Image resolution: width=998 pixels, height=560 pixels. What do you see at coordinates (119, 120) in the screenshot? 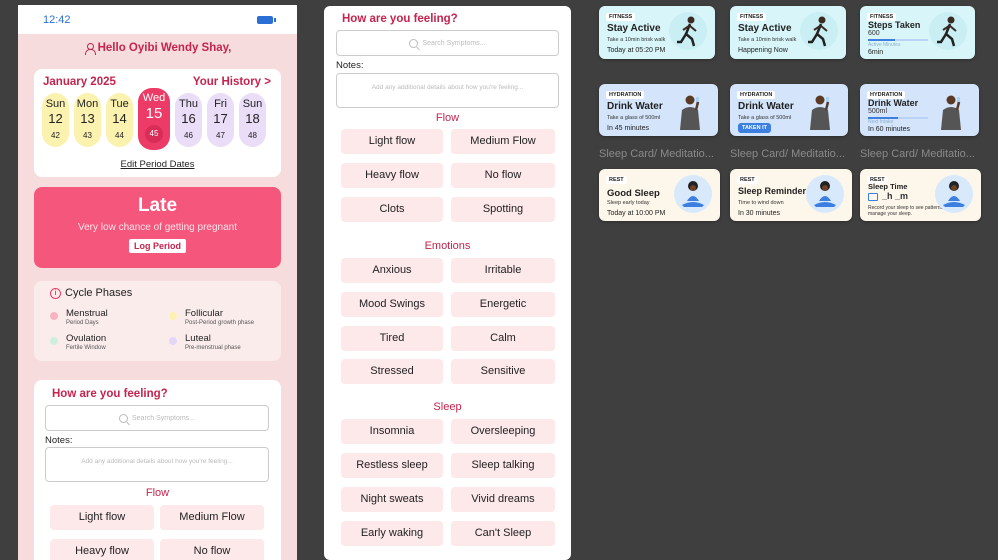
I see `calendar-day: Tue 14 44` at bounding box center [119, 120].